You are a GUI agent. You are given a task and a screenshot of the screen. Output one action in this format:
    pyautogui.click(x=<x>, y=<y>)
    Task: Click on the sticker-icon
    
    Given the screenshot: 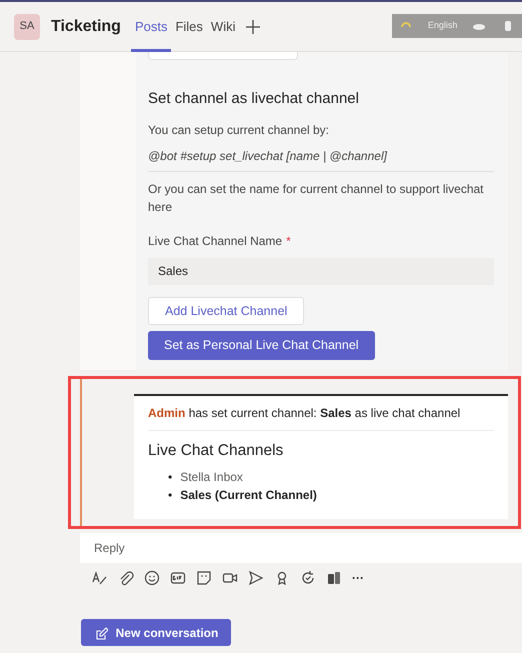 What is the action you would take?
    pyautogui.click(x=204, y=578)
    